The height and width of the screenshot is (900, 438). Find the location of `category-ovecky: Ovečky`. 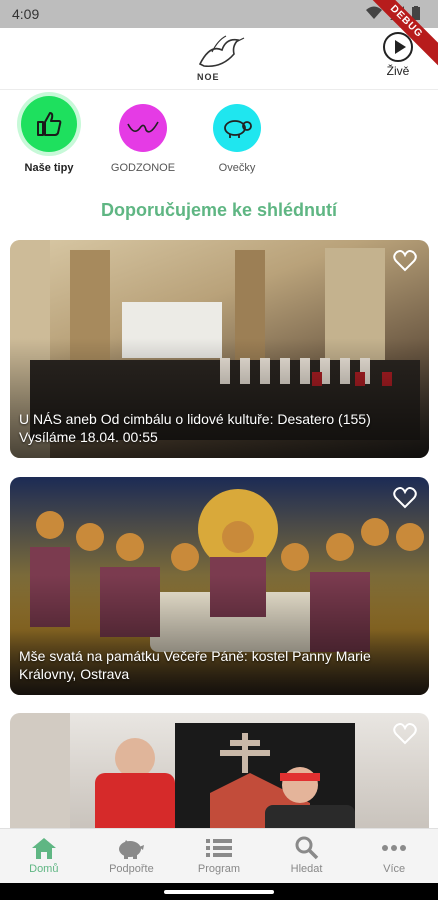

category-ovecky: Ovečky is located at coordinates (237, 135).